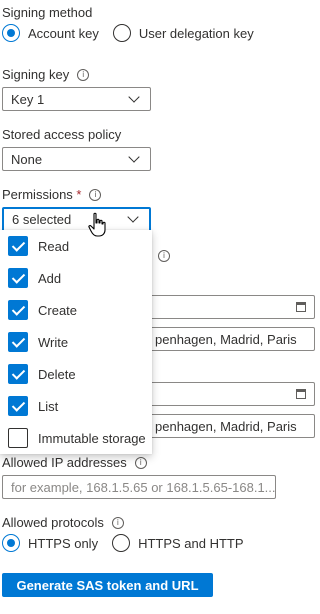  Describe the element at coordinates (54, 246) in the screenshot. I see `permission-option-label: Read` at that location.